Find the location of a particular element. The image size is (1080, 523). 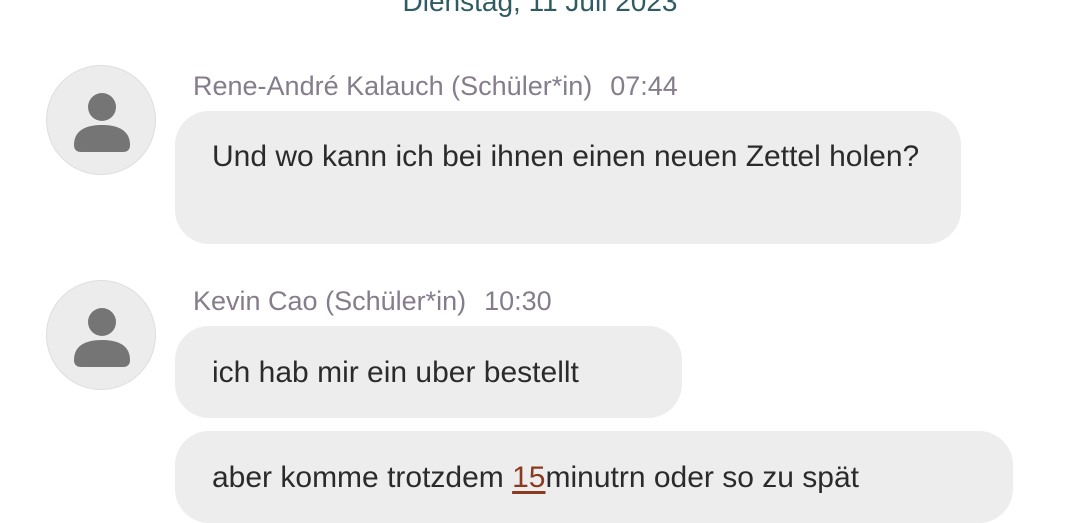

message-time: 07:44 is located at coordinates (644, 86).